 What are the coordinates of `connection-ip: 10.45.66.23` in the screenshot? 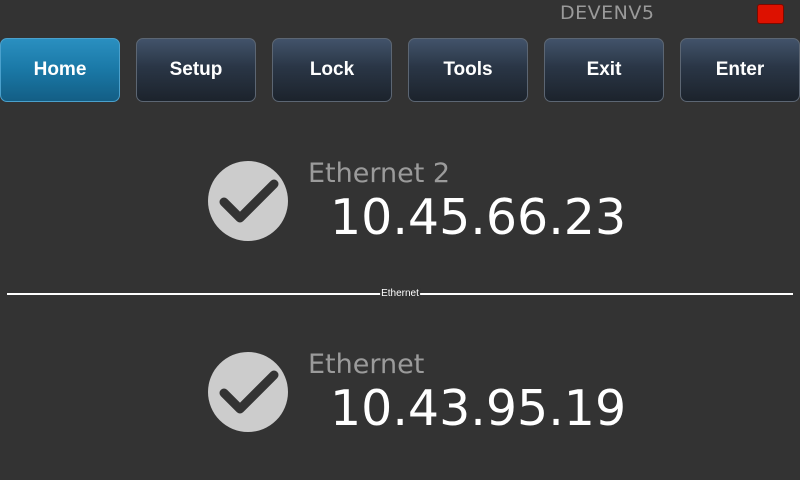 It's located at (478, 217).